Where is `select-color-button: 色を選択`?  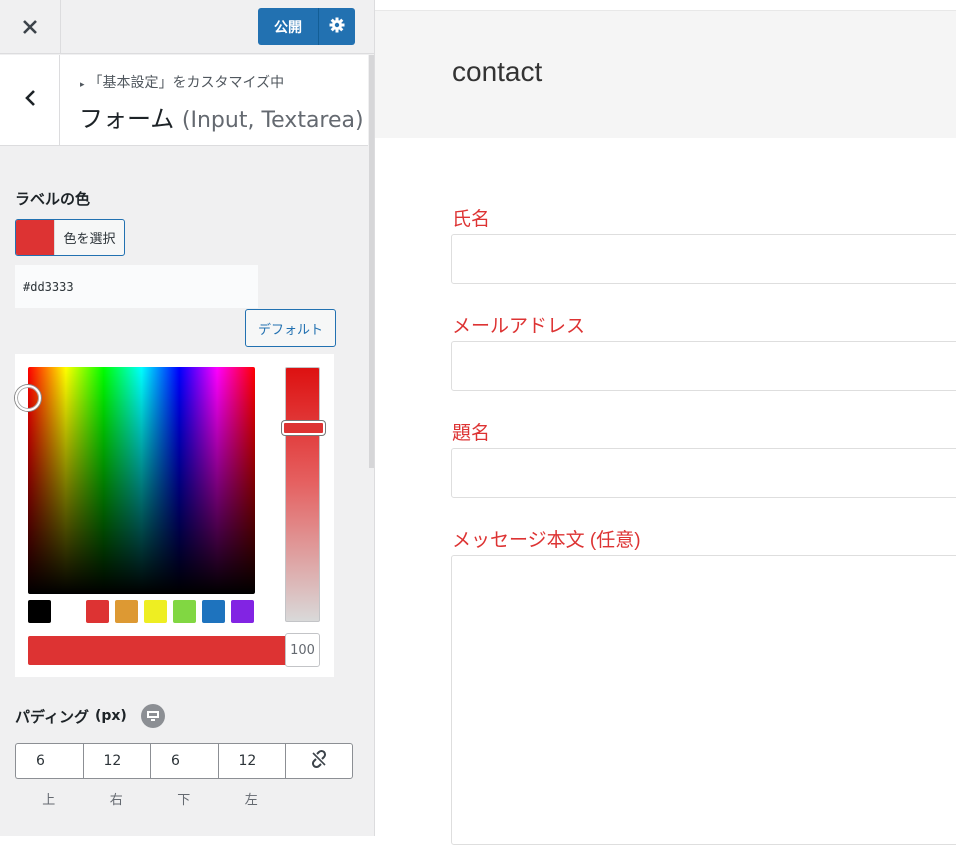
select-color-button: 色を選択 is located at coordinates (70, 237).